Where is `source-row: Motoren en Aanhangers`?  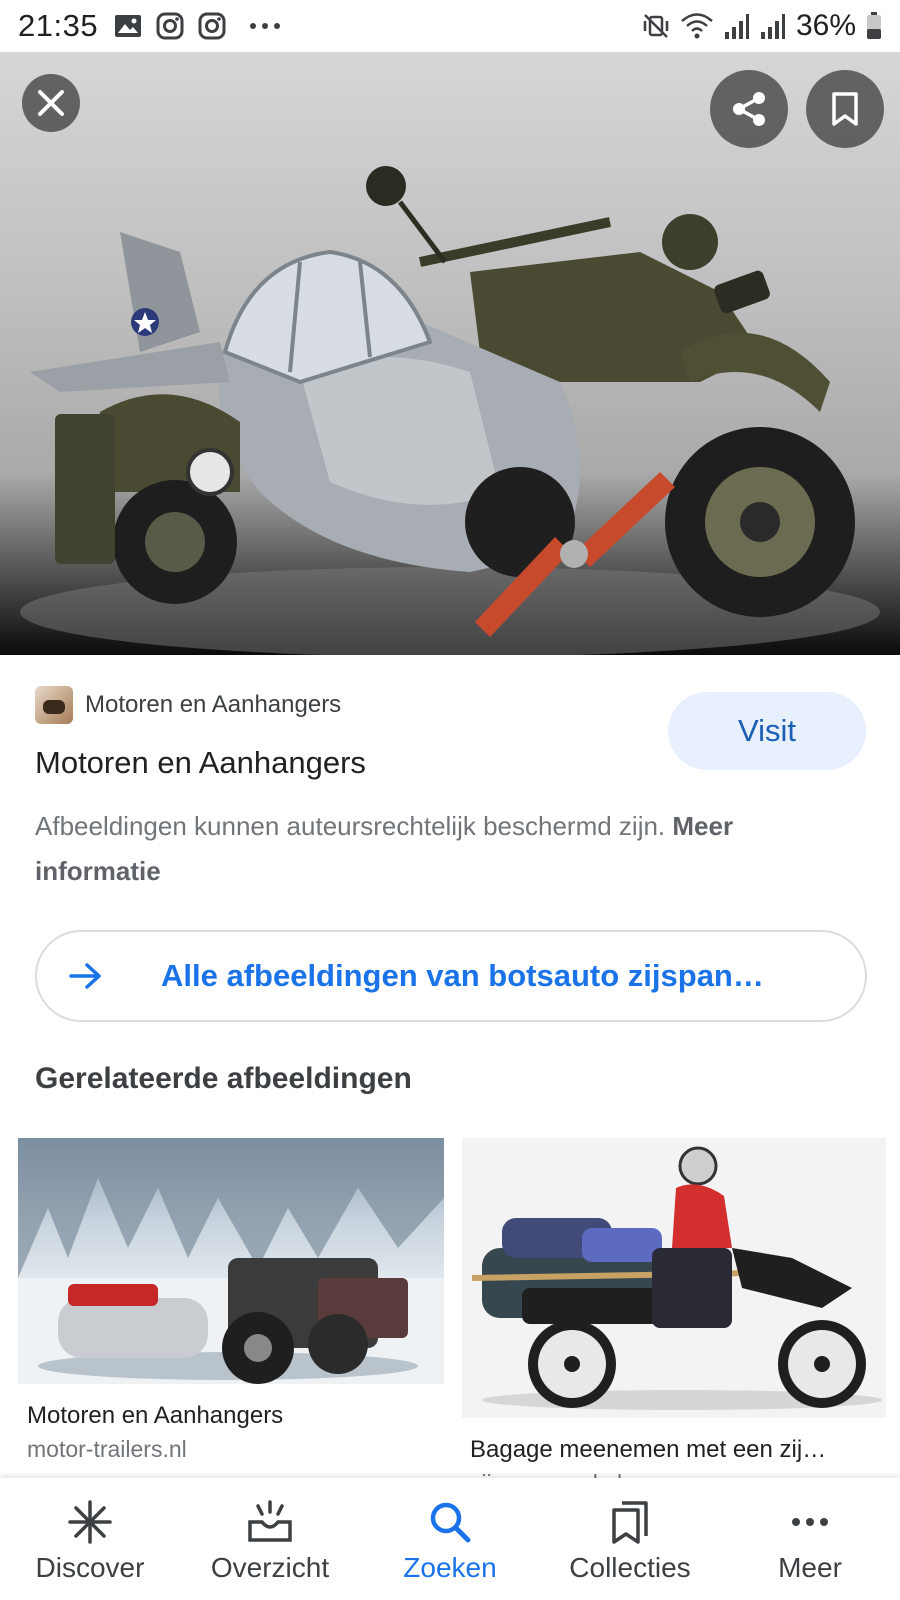
source-row: Motoren en Aanhangers is located at coordinates (188, 705).